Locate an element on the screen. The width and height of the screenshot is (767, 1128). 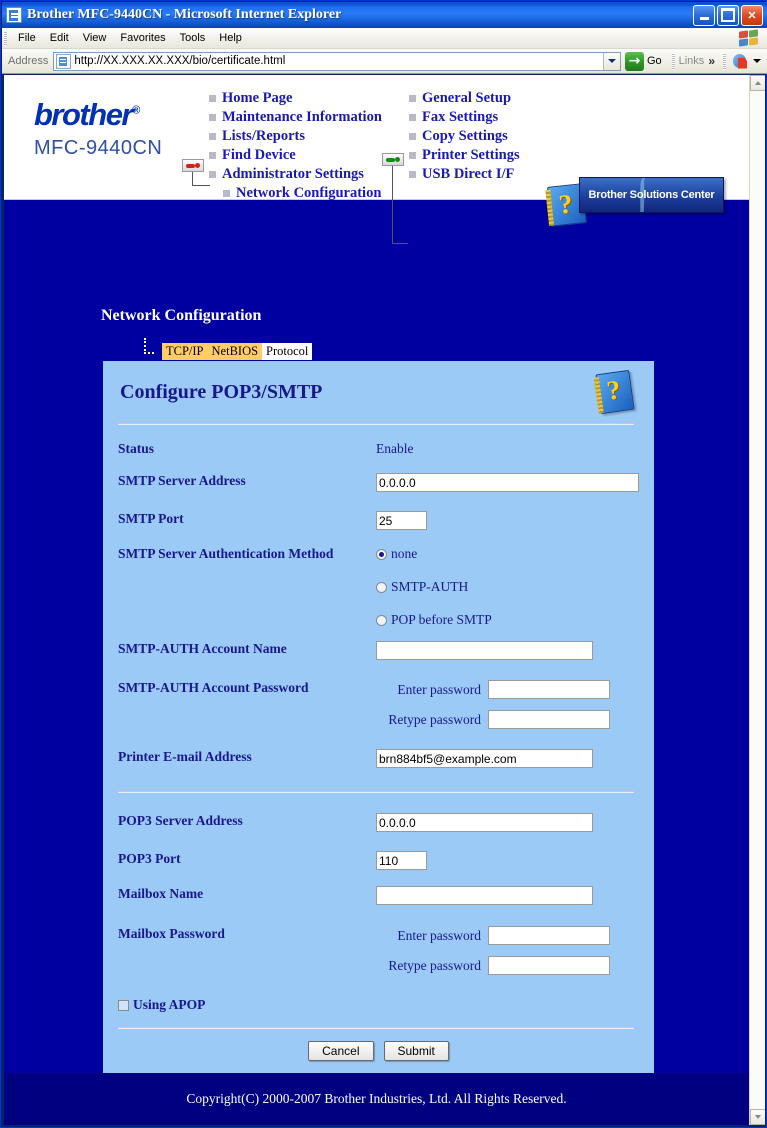
submit-button: Submit is located at coordinates (416, 1051).